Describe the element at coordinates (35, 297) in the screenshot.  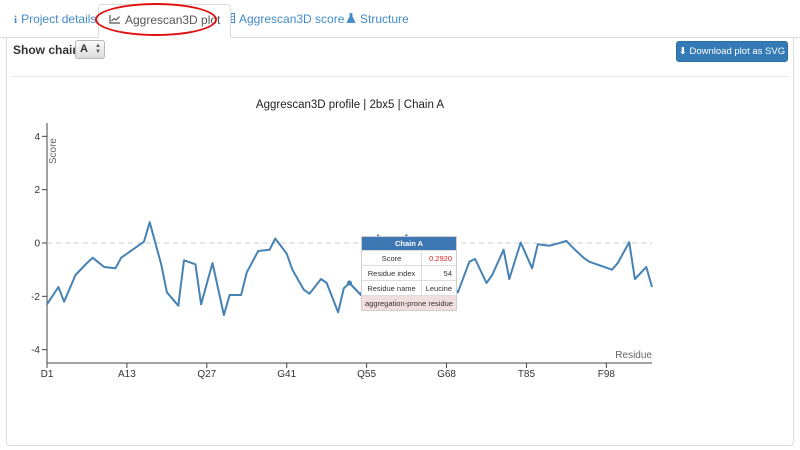
I see `y-tick-label: -2` at that location.